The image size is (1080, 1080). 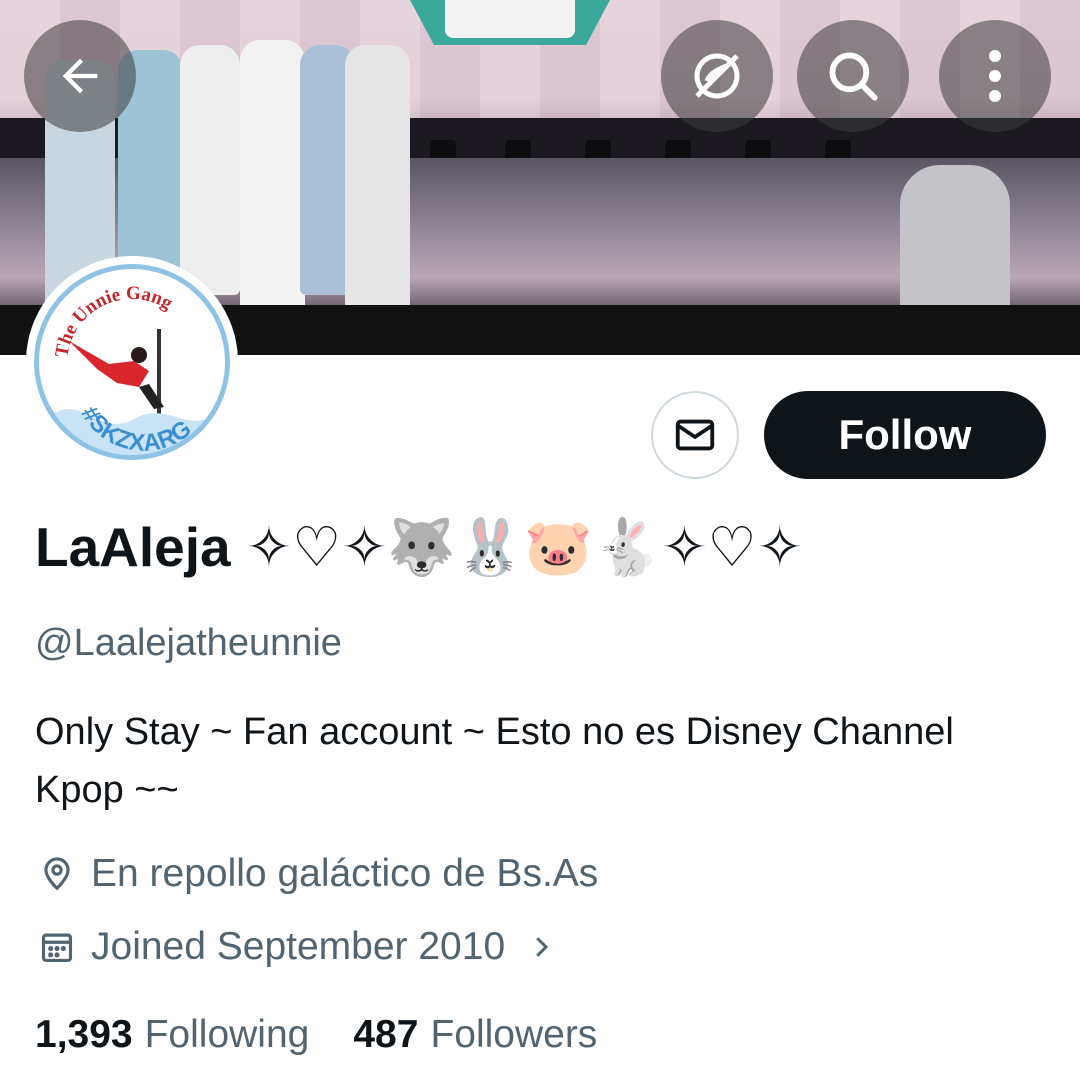 I want to click on search-button, so click(x=853, y=76).